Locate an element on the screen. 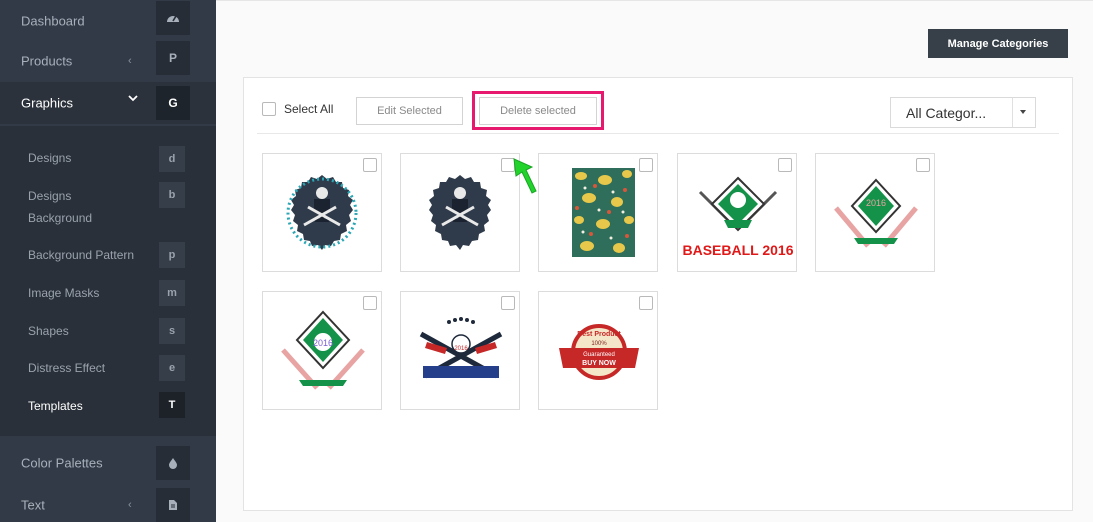 The height and width of the screenshot is (522, 1093). droplet-icon is located at coordinates (173, 463).